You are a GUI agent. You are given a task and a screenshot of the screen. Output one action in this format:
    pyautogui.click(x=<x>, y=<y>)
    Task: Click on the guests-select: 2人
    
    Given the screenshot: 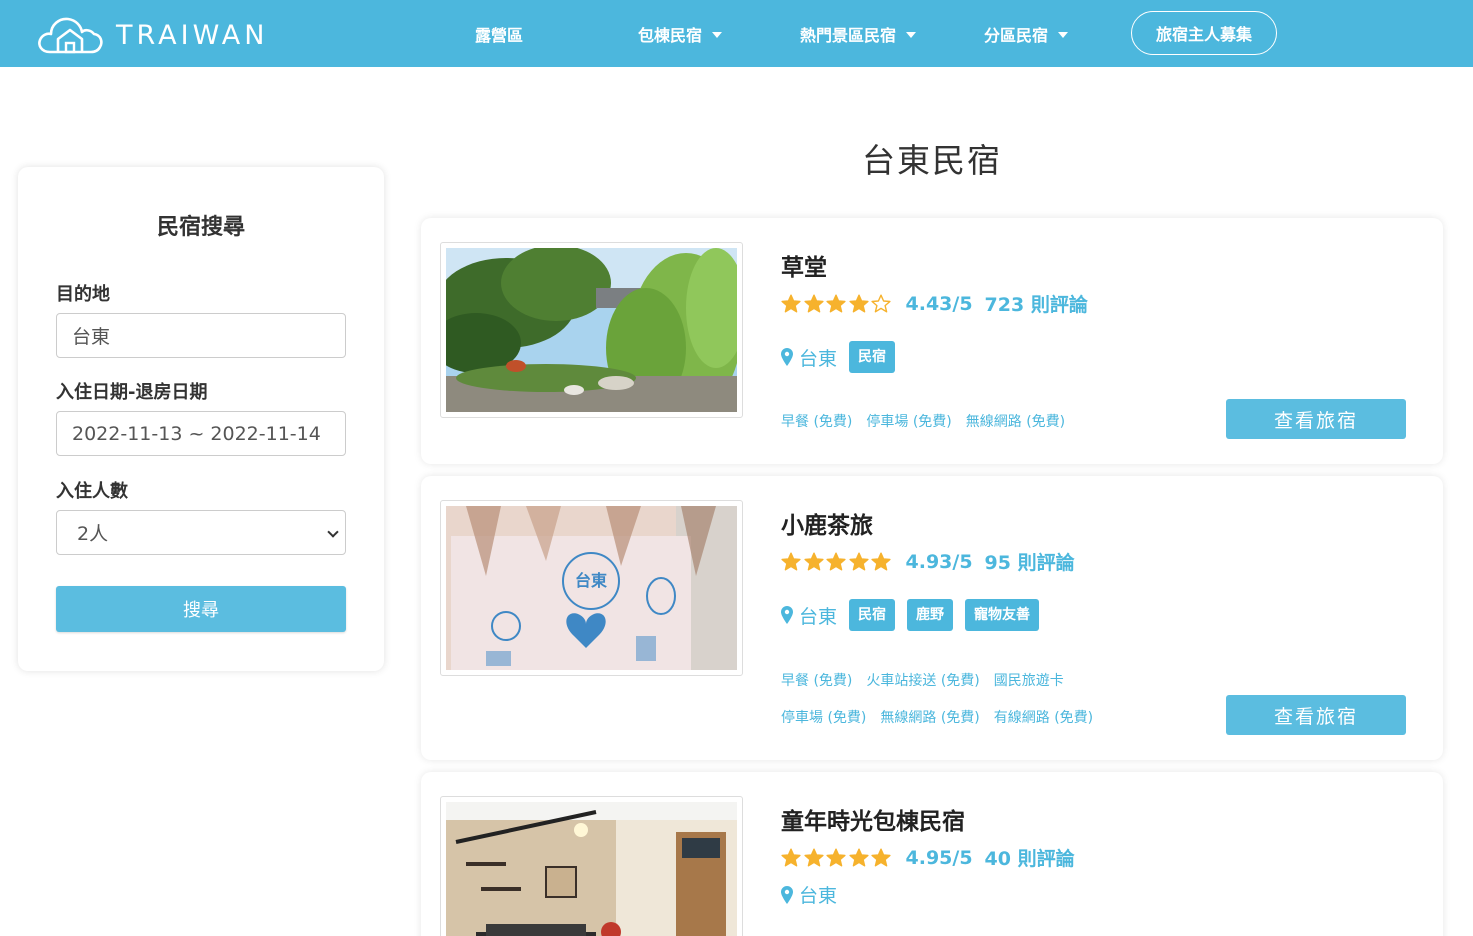 What is the action you would take?
    pyautogui.click(x=201, y=532)
    